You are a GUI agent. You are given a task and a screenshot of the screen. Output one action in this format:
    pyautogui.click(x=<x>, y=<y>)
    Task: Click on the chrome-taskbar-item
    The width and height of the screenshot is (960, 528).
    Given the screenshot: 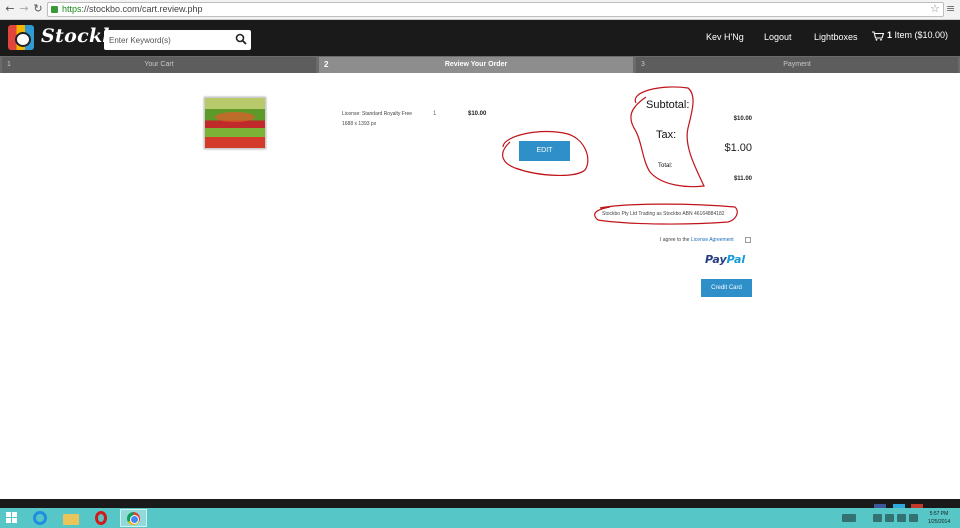 What is the action you would take?
    pyautogui.click(x=133, y=518)
    